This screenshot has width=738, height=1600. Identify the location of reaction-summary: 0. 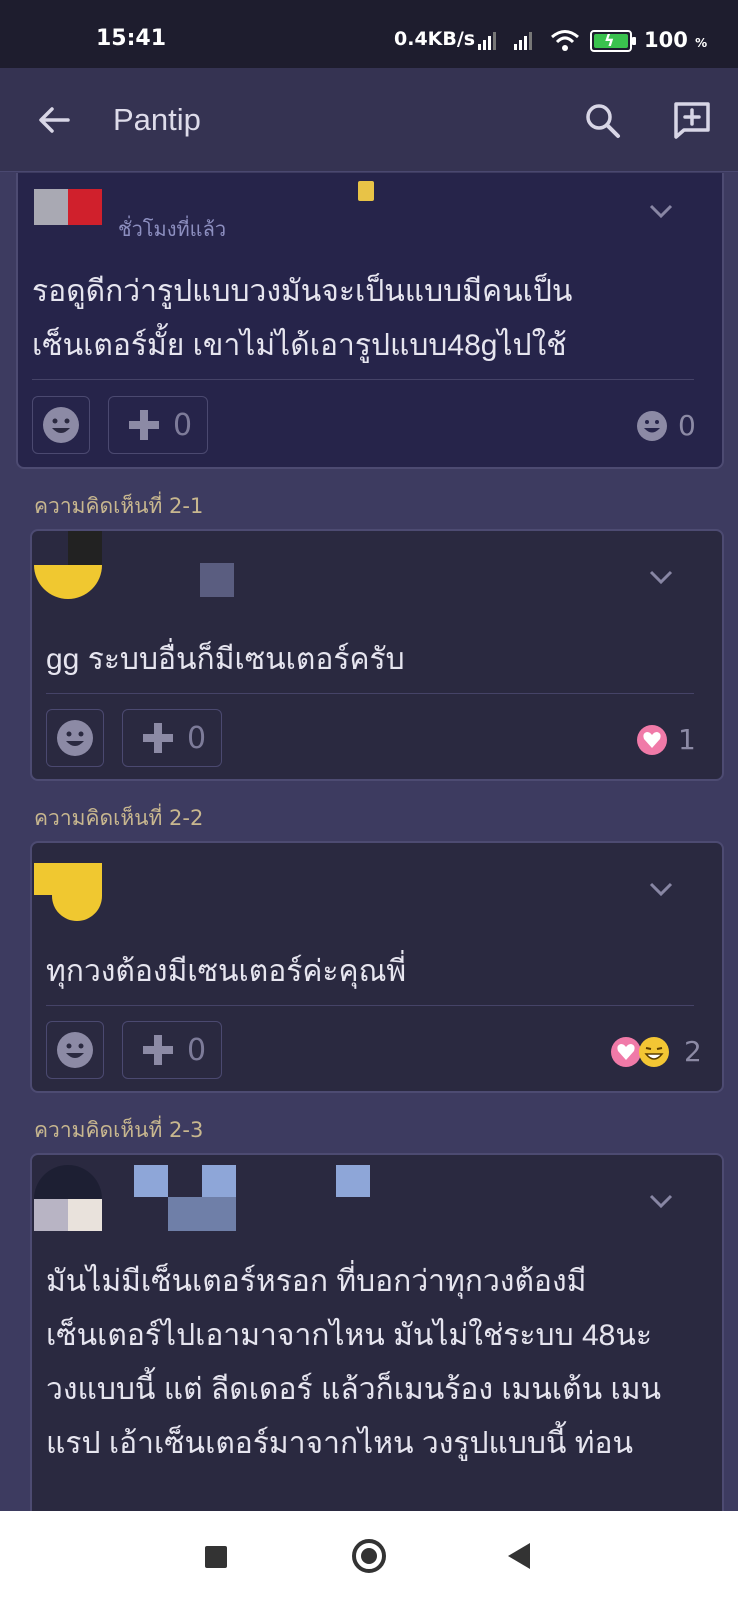
(666, 425).